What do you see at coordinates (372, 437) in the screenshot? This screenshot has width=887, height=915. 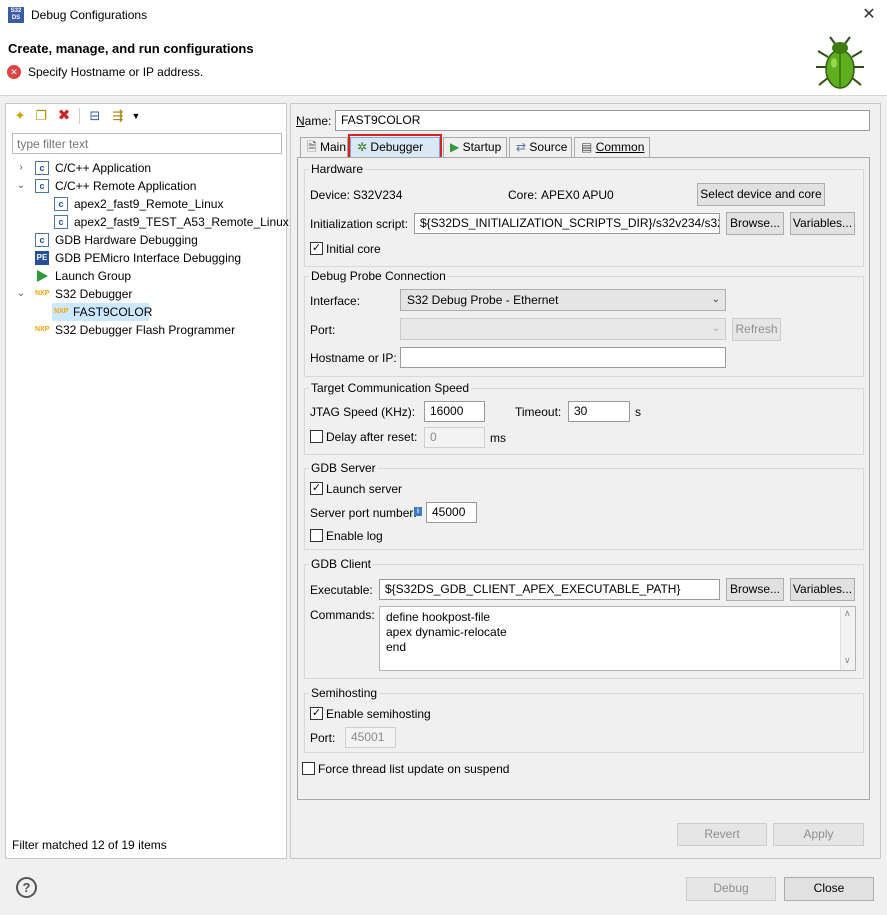 I see `delay-after-reset-label: Delay after reset:` at bounding box center [372, 437].